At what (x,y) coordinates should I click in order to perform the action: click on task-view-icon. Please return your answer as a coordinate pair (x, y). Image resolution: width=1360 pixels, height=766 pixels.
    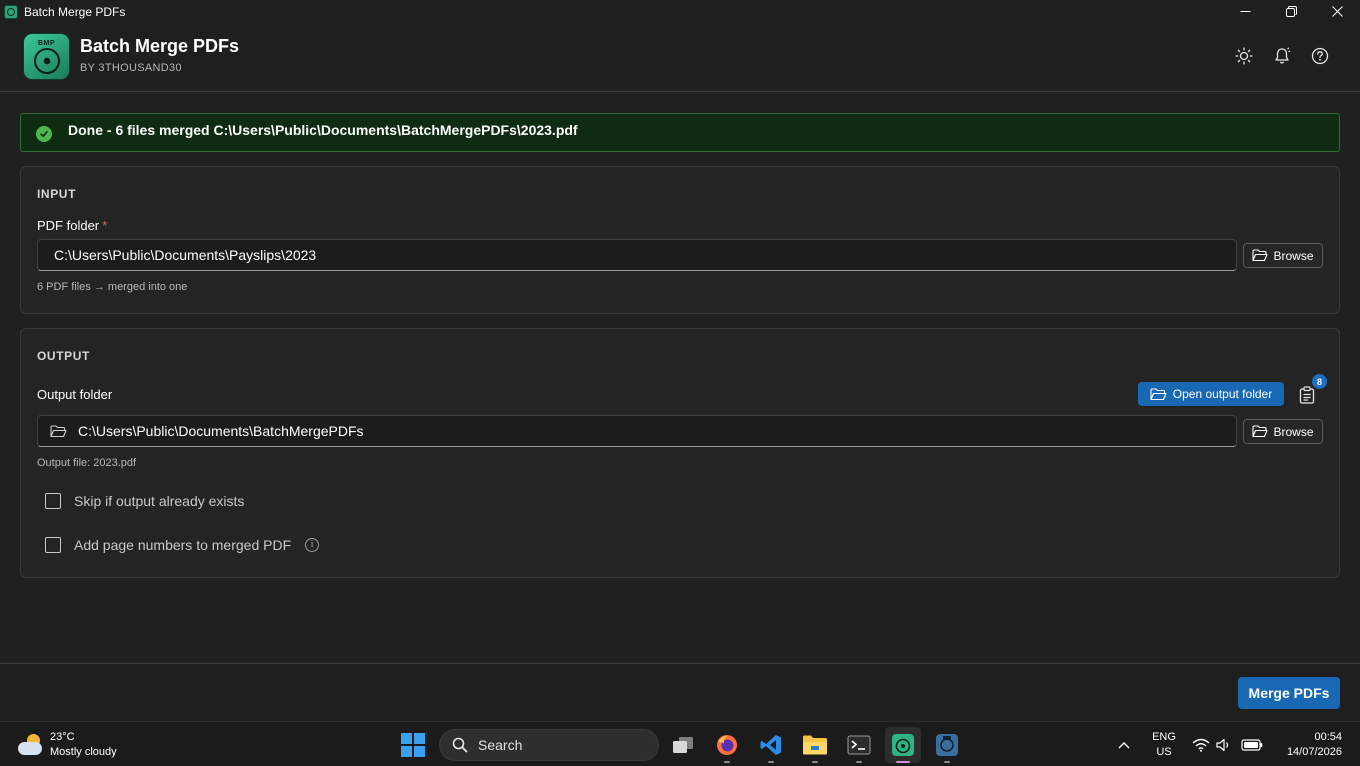
    Looking at the image, I should click on (683, 745).